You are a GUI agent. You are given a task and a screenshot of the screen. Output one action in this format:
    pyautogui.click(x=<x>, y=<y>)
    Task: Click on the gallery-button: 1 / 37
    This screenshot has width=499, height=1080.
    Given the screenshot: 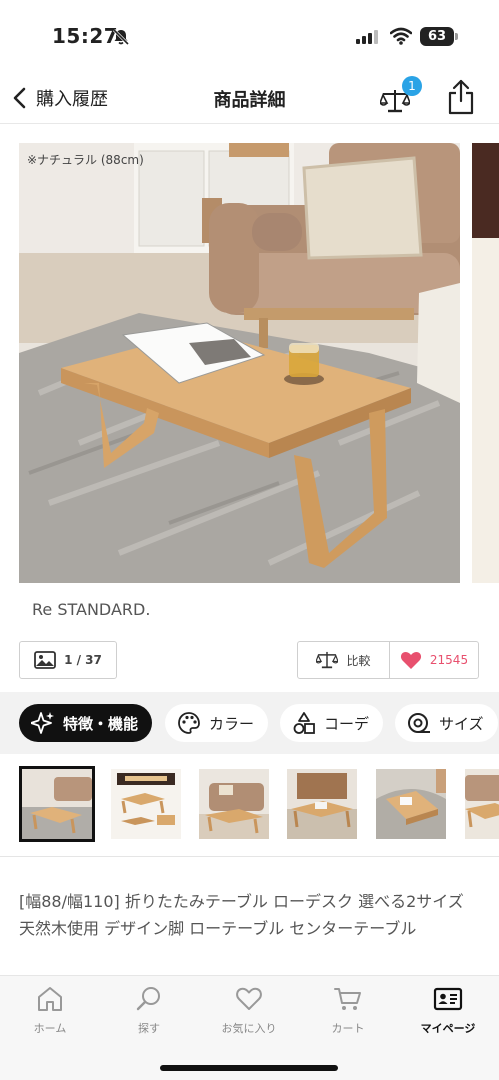 What is the action you would take?
    pyautogui.click(x=68, y=660)
    